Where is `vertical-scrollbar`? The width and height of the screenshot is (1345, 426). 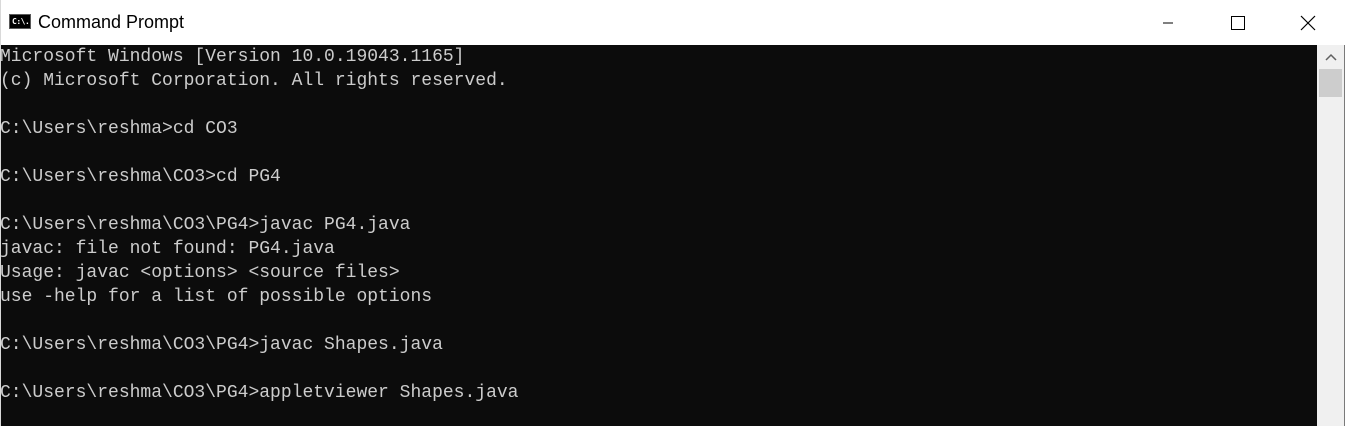 vertical-scrollbar is located at coordinates (1330, 235).